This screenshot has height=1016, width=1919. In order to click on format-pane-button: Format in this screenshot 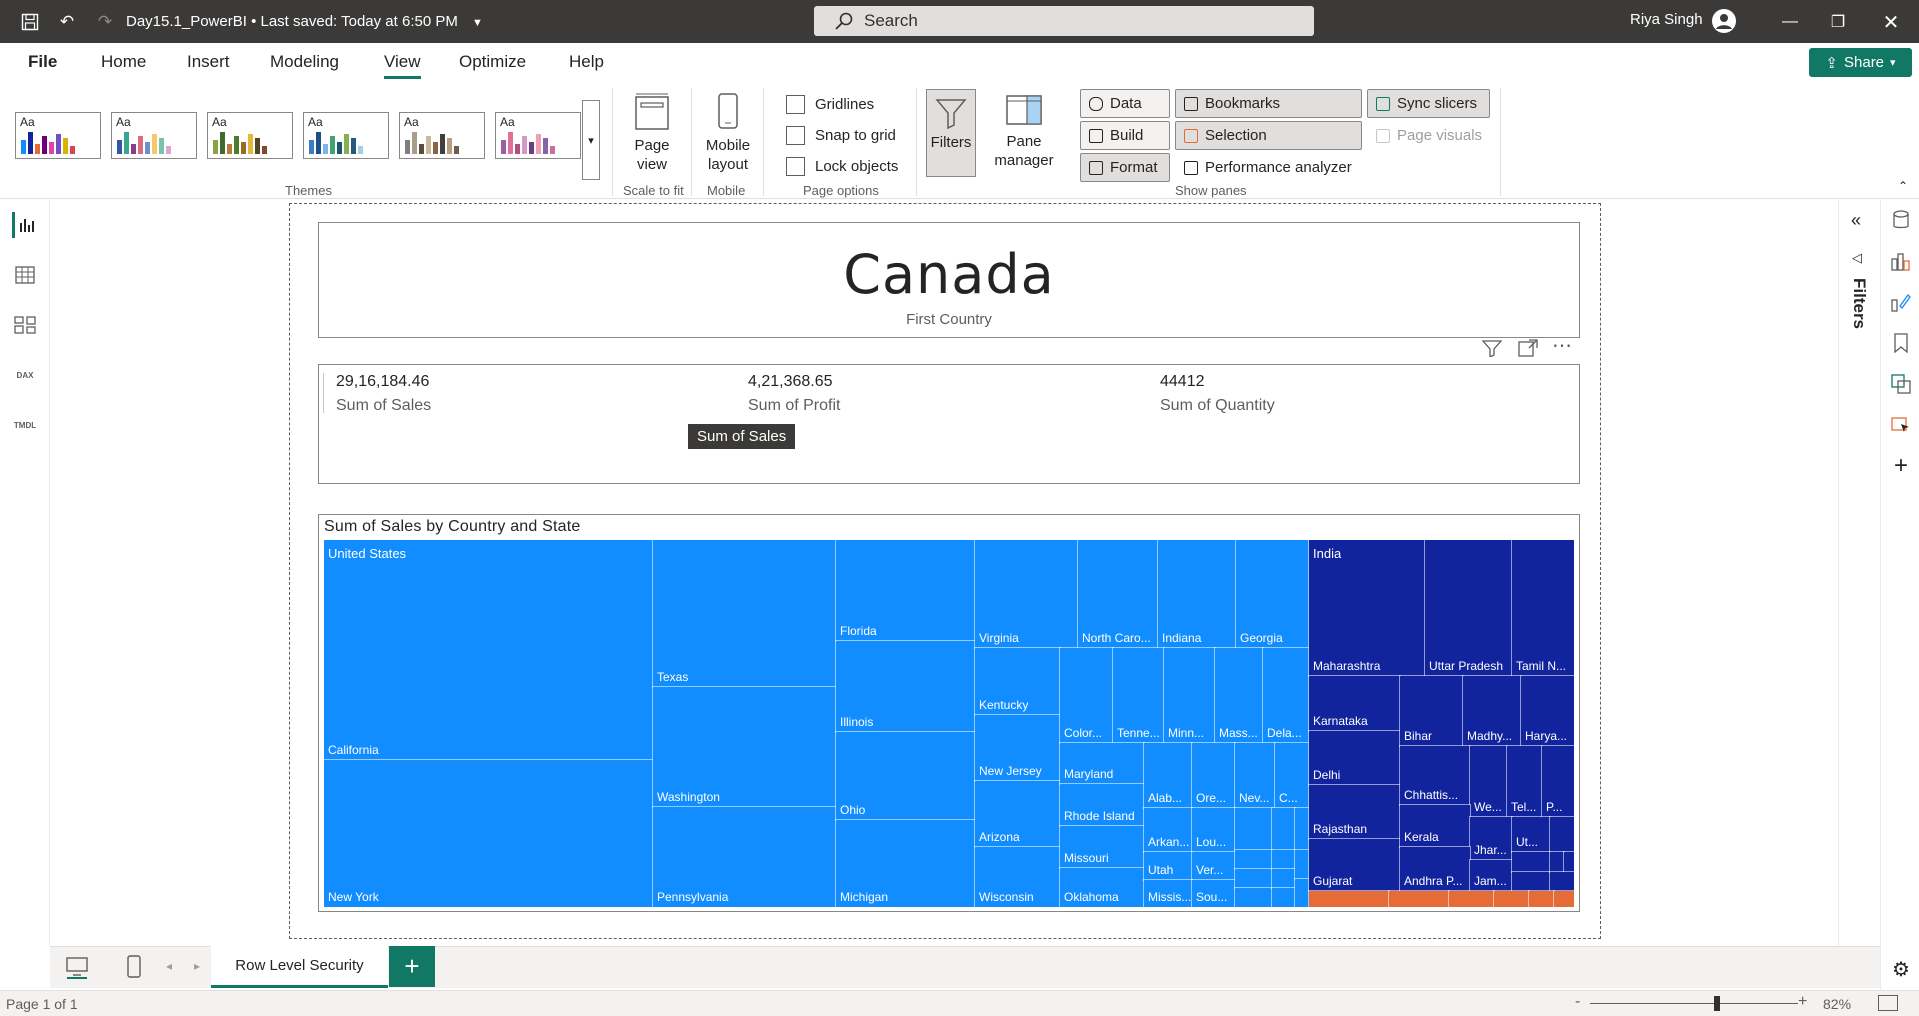, I will do `click(1125, 167)`.